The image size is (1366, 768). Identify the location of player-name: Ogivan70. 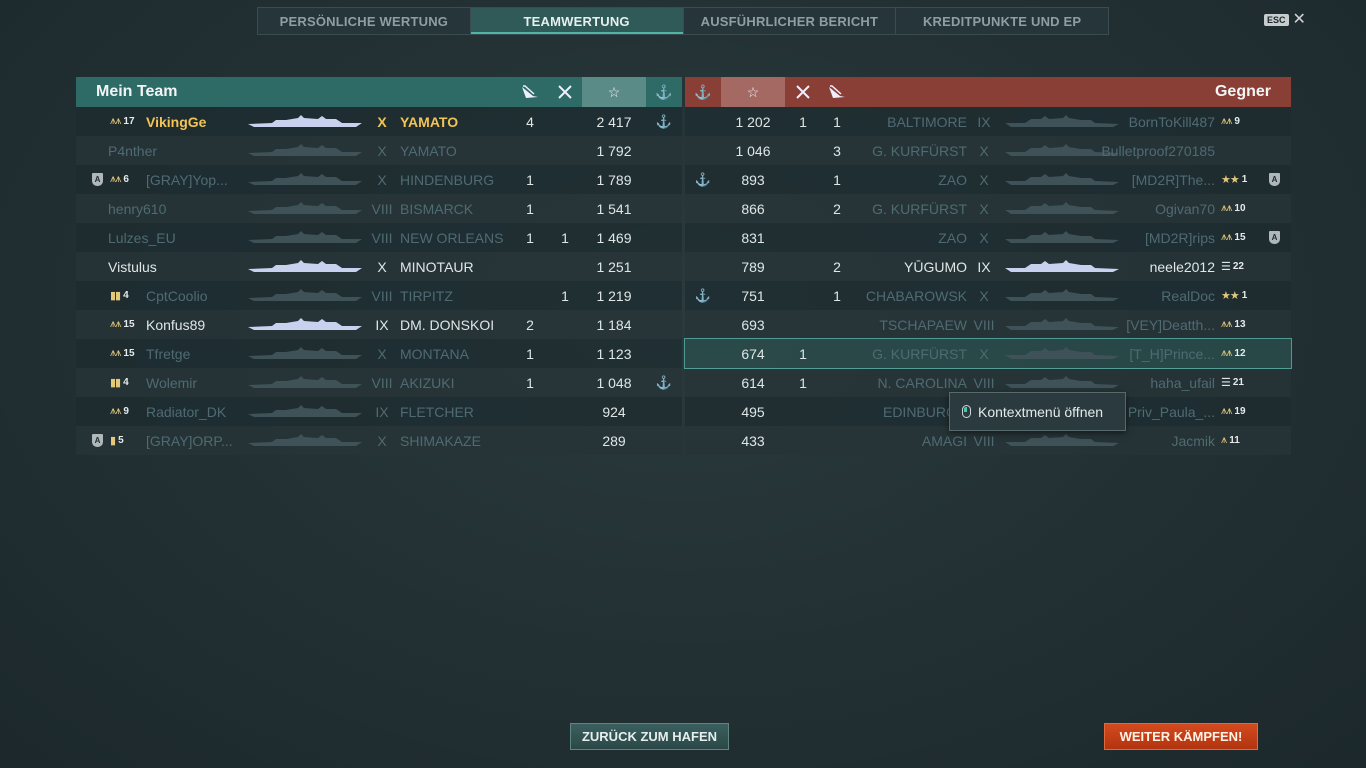
(1185, 208).